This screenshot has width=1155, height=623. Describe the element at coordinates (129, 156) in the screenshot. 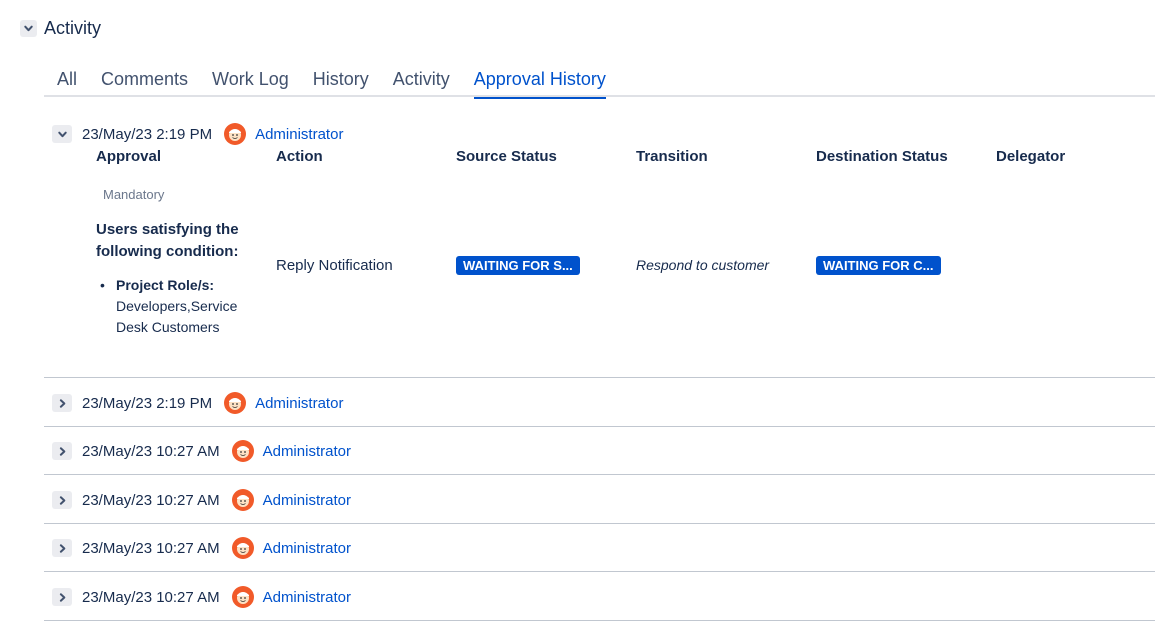

I see `column-header-approval: Approval` at that location.